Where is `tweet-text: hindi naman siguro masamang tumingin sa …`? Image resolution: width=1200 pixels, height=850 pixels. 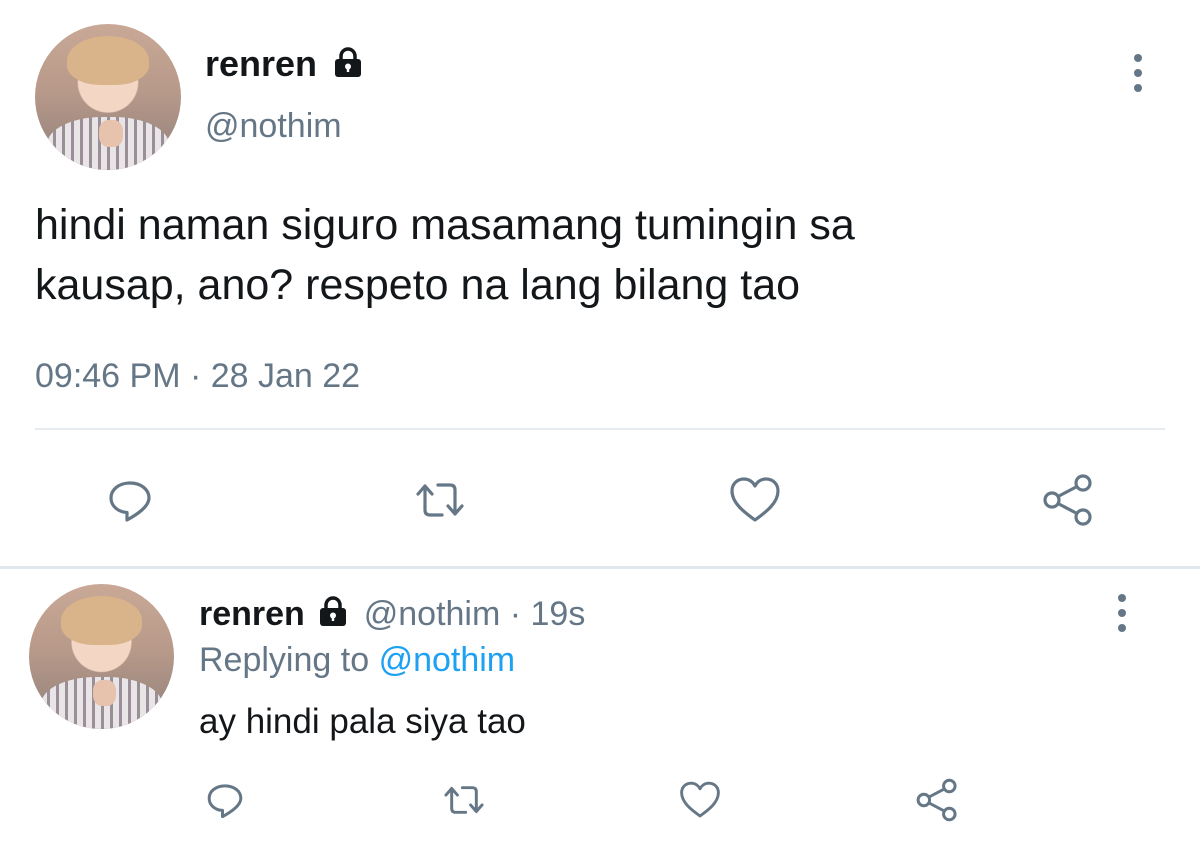 tweet-text: hindi naman siguro masamang tumingin sa … is located at coordinates (445, 255).